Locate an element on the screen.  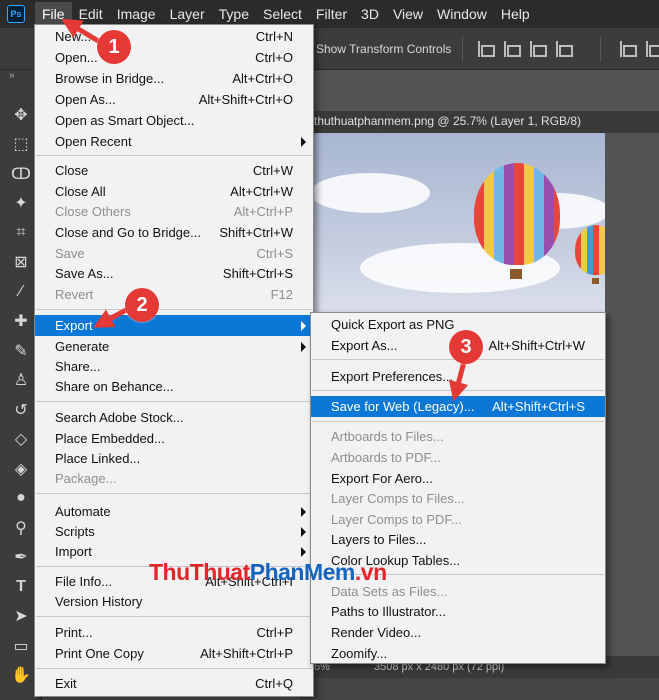
type-tool-icon: T is located at coordinates (21, 587).